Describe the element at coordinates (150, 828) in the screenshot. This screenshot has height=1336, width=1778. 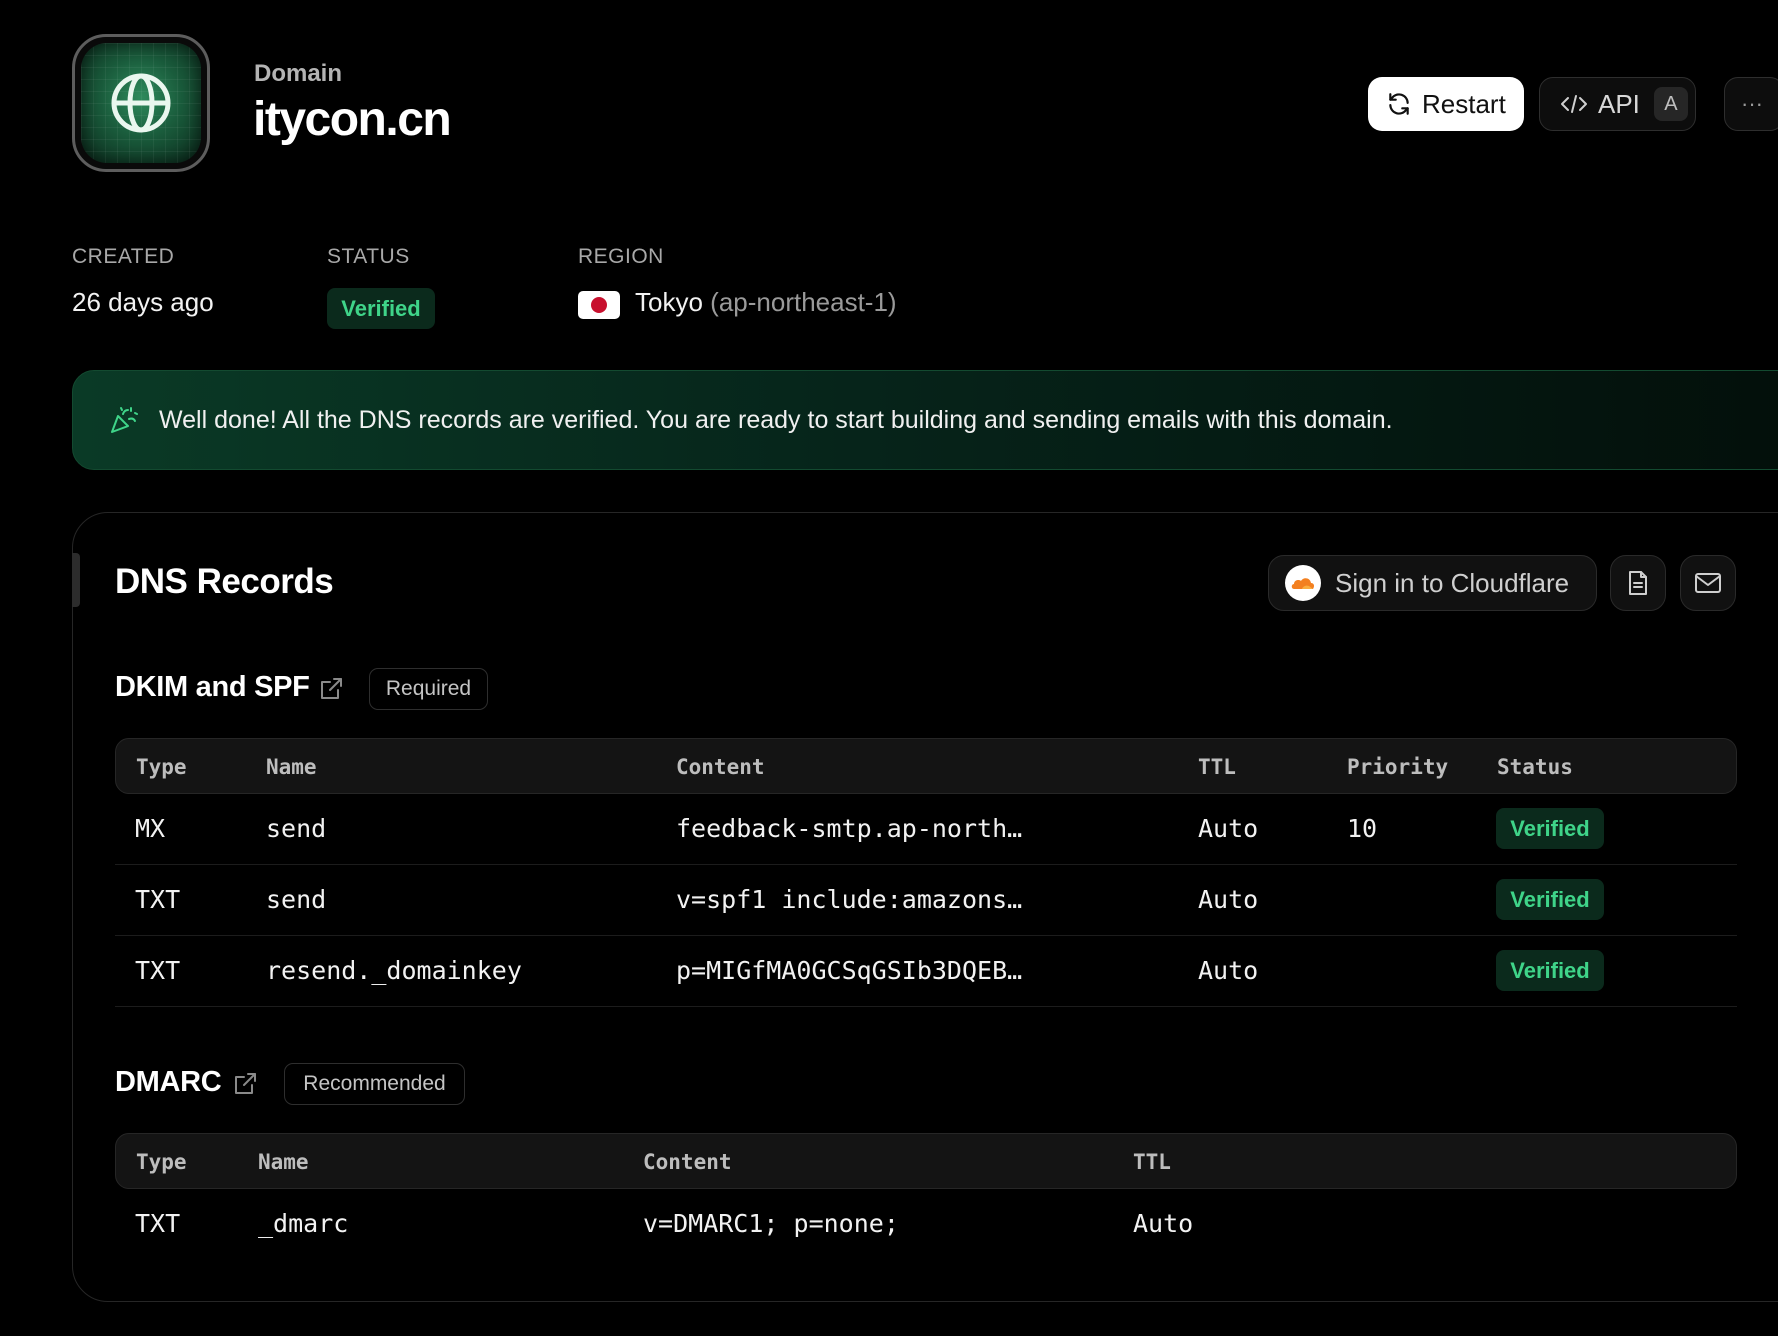
I see `record-type: MX` at that location.